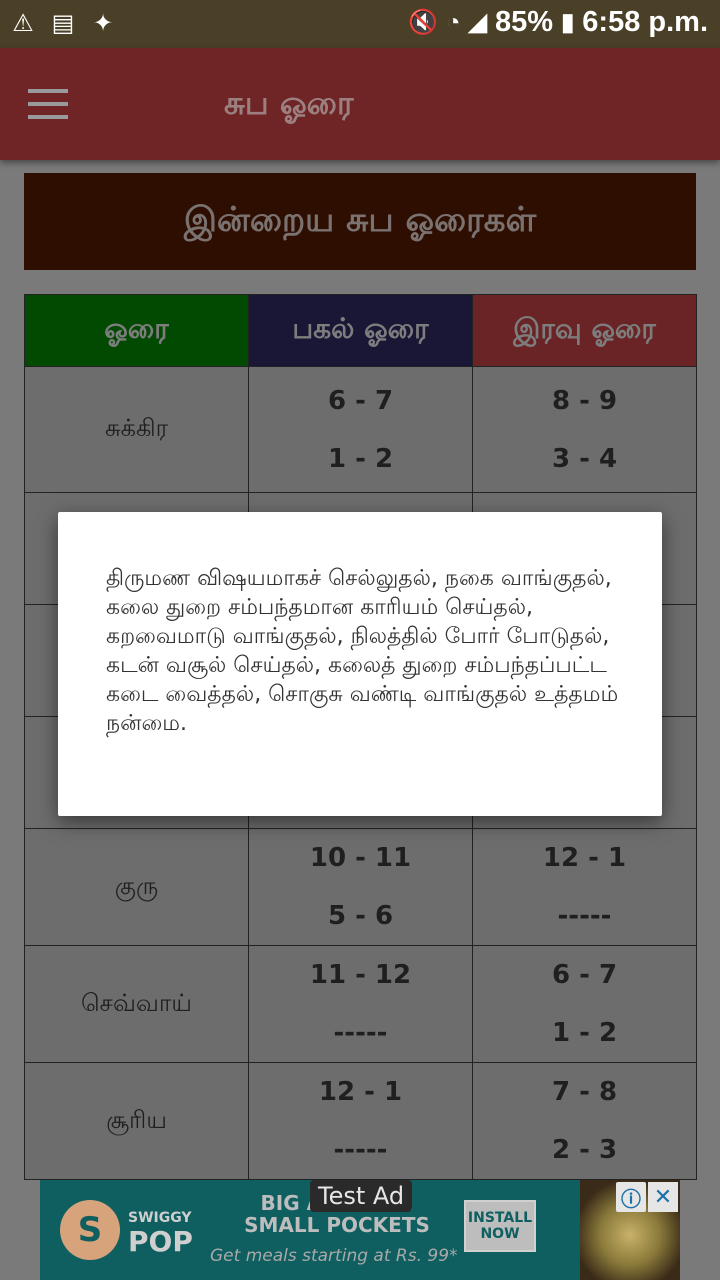 Image resolution: width=720 pixels, height=1280 pixels. I want to click on signal-icon: ◢, so click(478, 22).